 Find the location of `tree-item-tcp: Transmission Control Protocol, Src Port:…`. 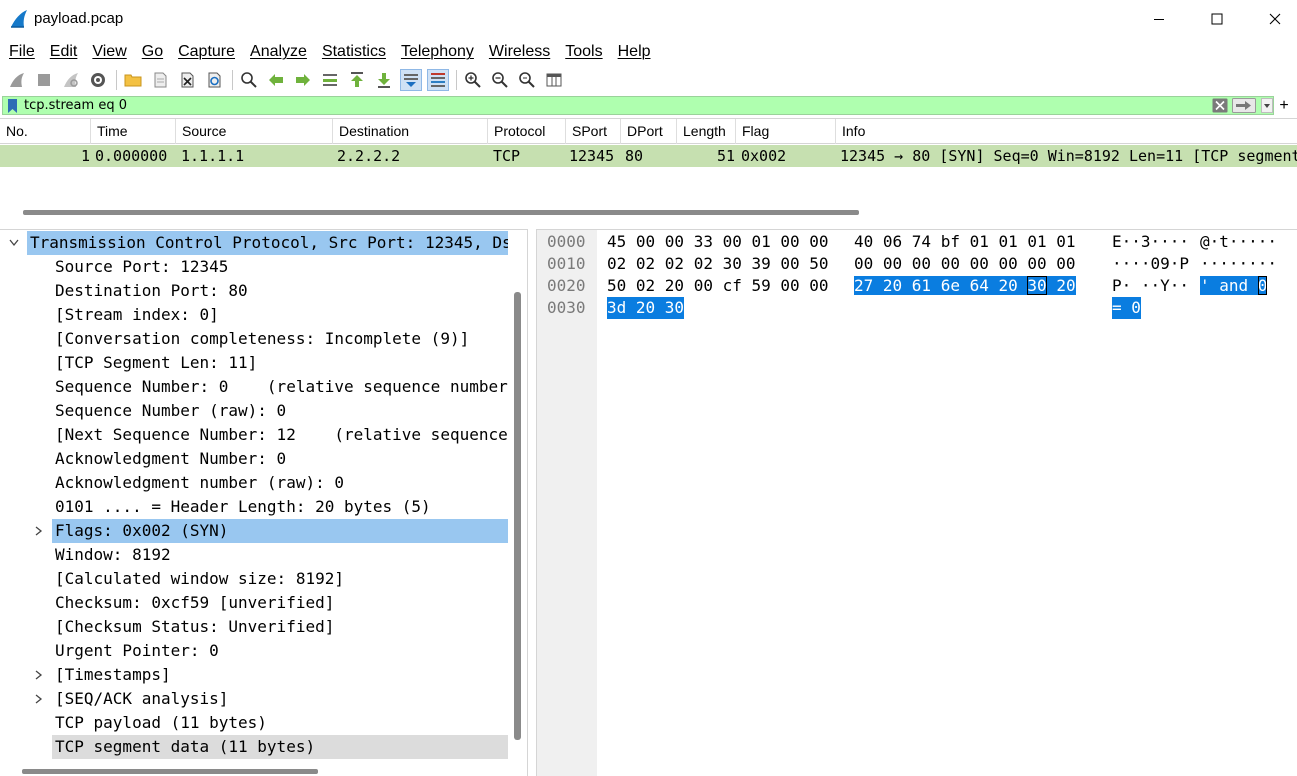

tree-item-tcp: Transmission Control Protocol, Src Port:… is located at coordinates (255, 243).